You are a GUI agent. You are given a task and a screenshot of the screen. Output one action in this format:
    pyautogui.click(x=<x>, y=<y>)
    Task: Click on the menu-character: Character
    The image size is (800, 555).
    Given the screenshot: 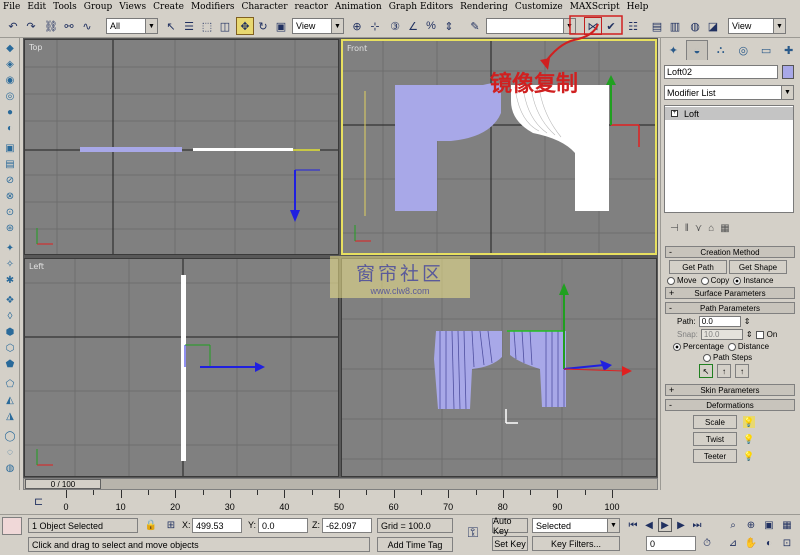 What is the action you would take?
    pyautogui.click(x=265, y=7)
    